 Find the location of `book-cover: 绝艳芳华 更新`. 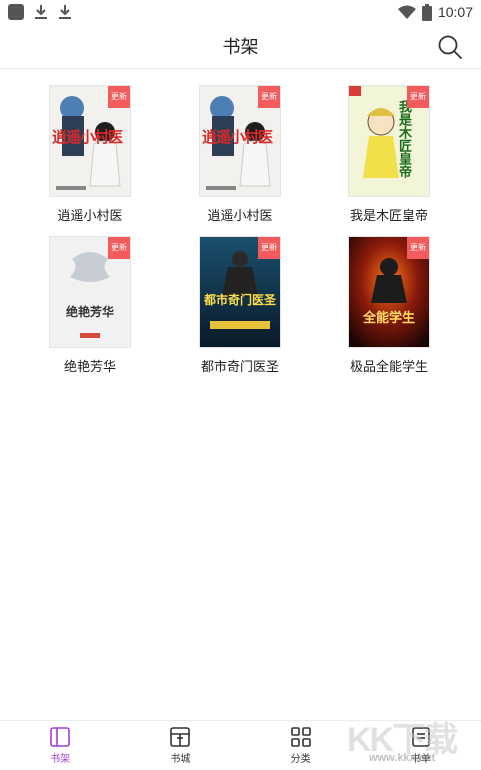

book-cover: 绝艳芳华 更新 is located at coordinates (90, 292).